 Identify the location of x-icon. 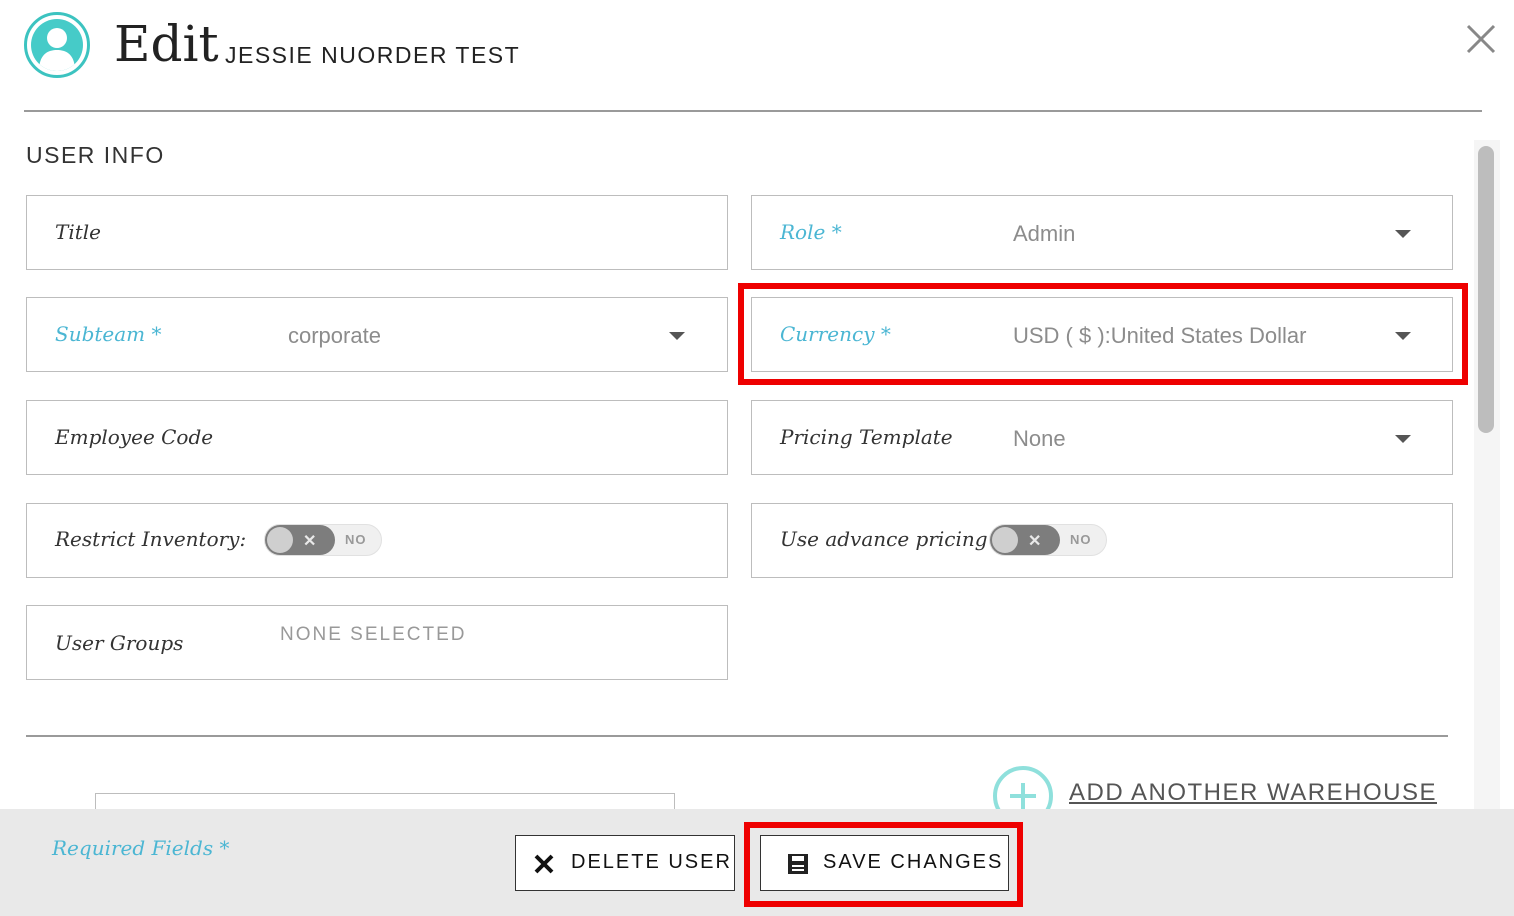
(544, 864).